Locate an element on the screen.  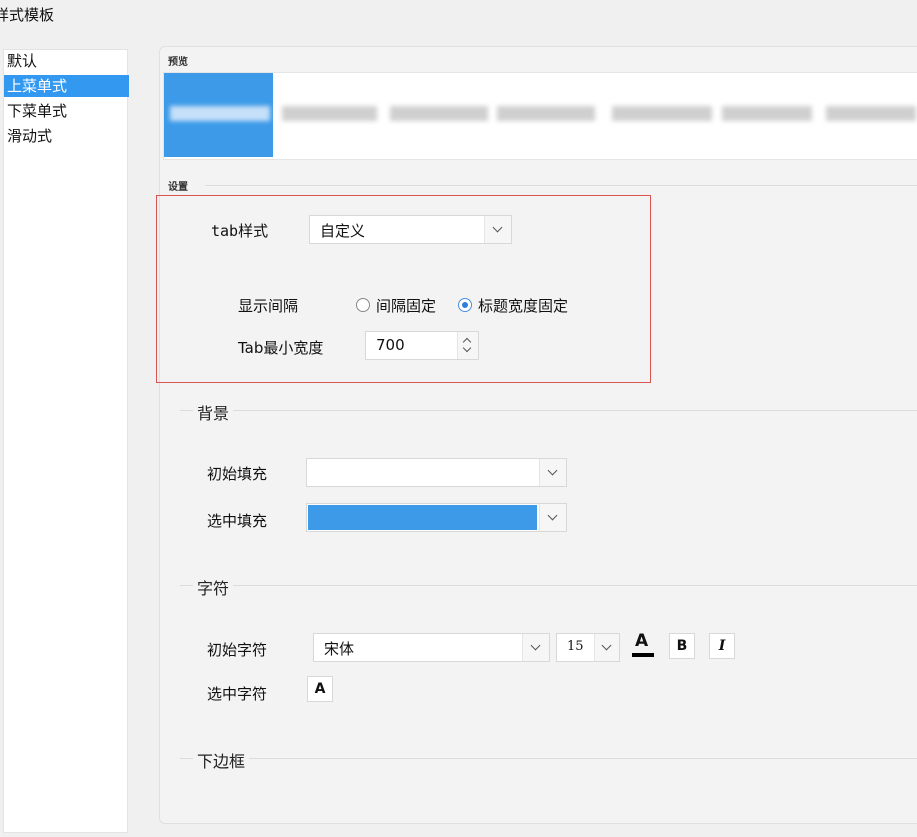
window-title: 样式模板 is located at coordinates (27, 15).